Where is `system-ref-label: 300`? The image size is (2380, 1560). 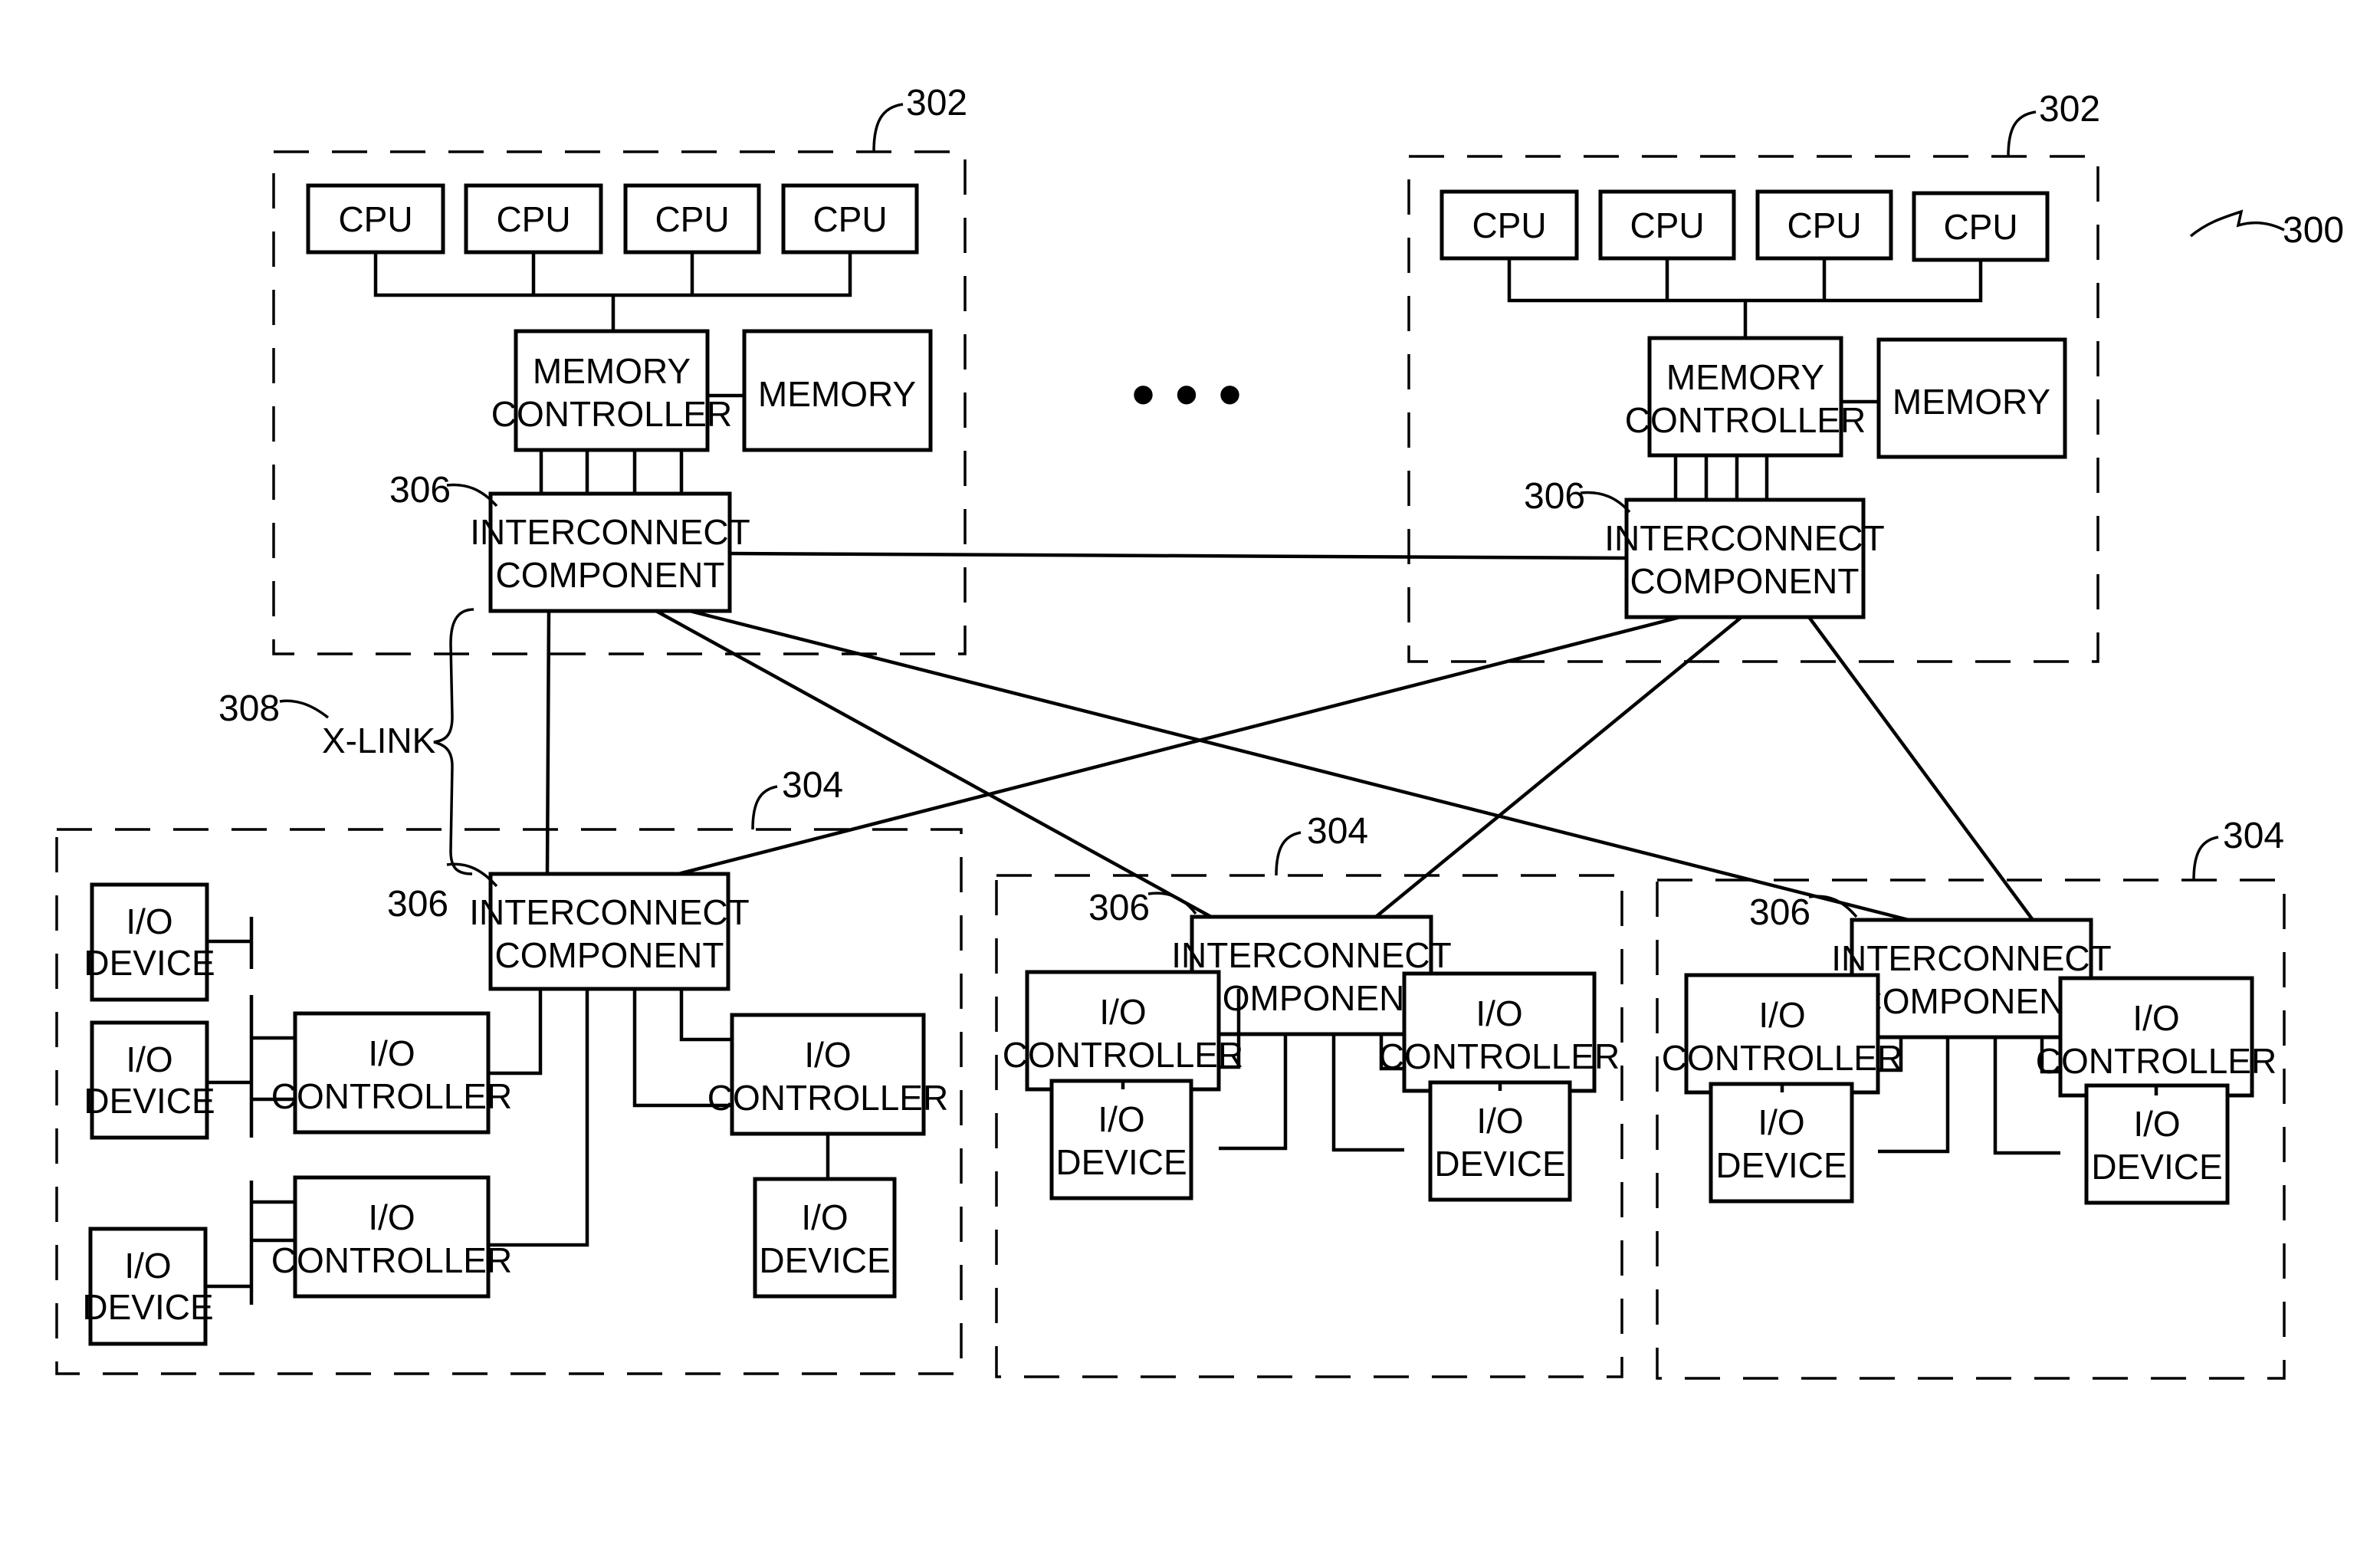 system-ref-label: 300 is located at coordinates (2313, 230).